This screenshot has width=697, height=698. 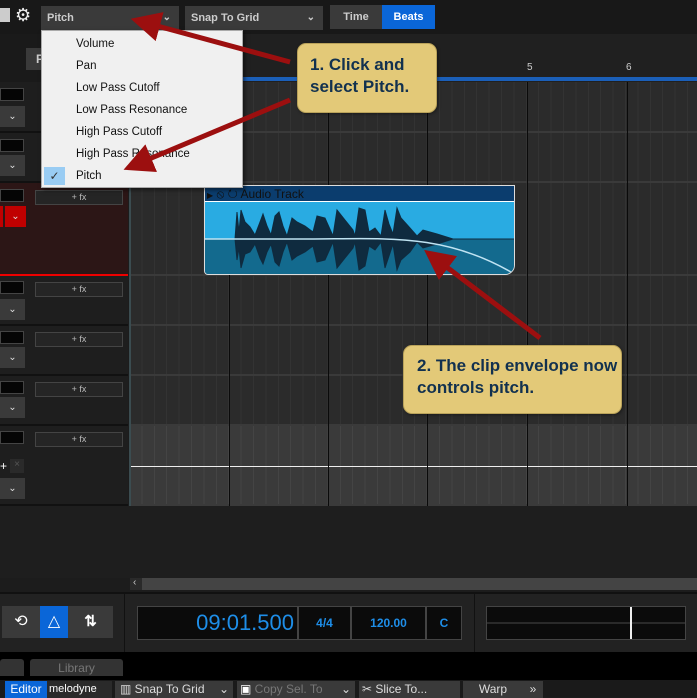 I want to click on panel-tabs: Library, so click(x=348, y=666).